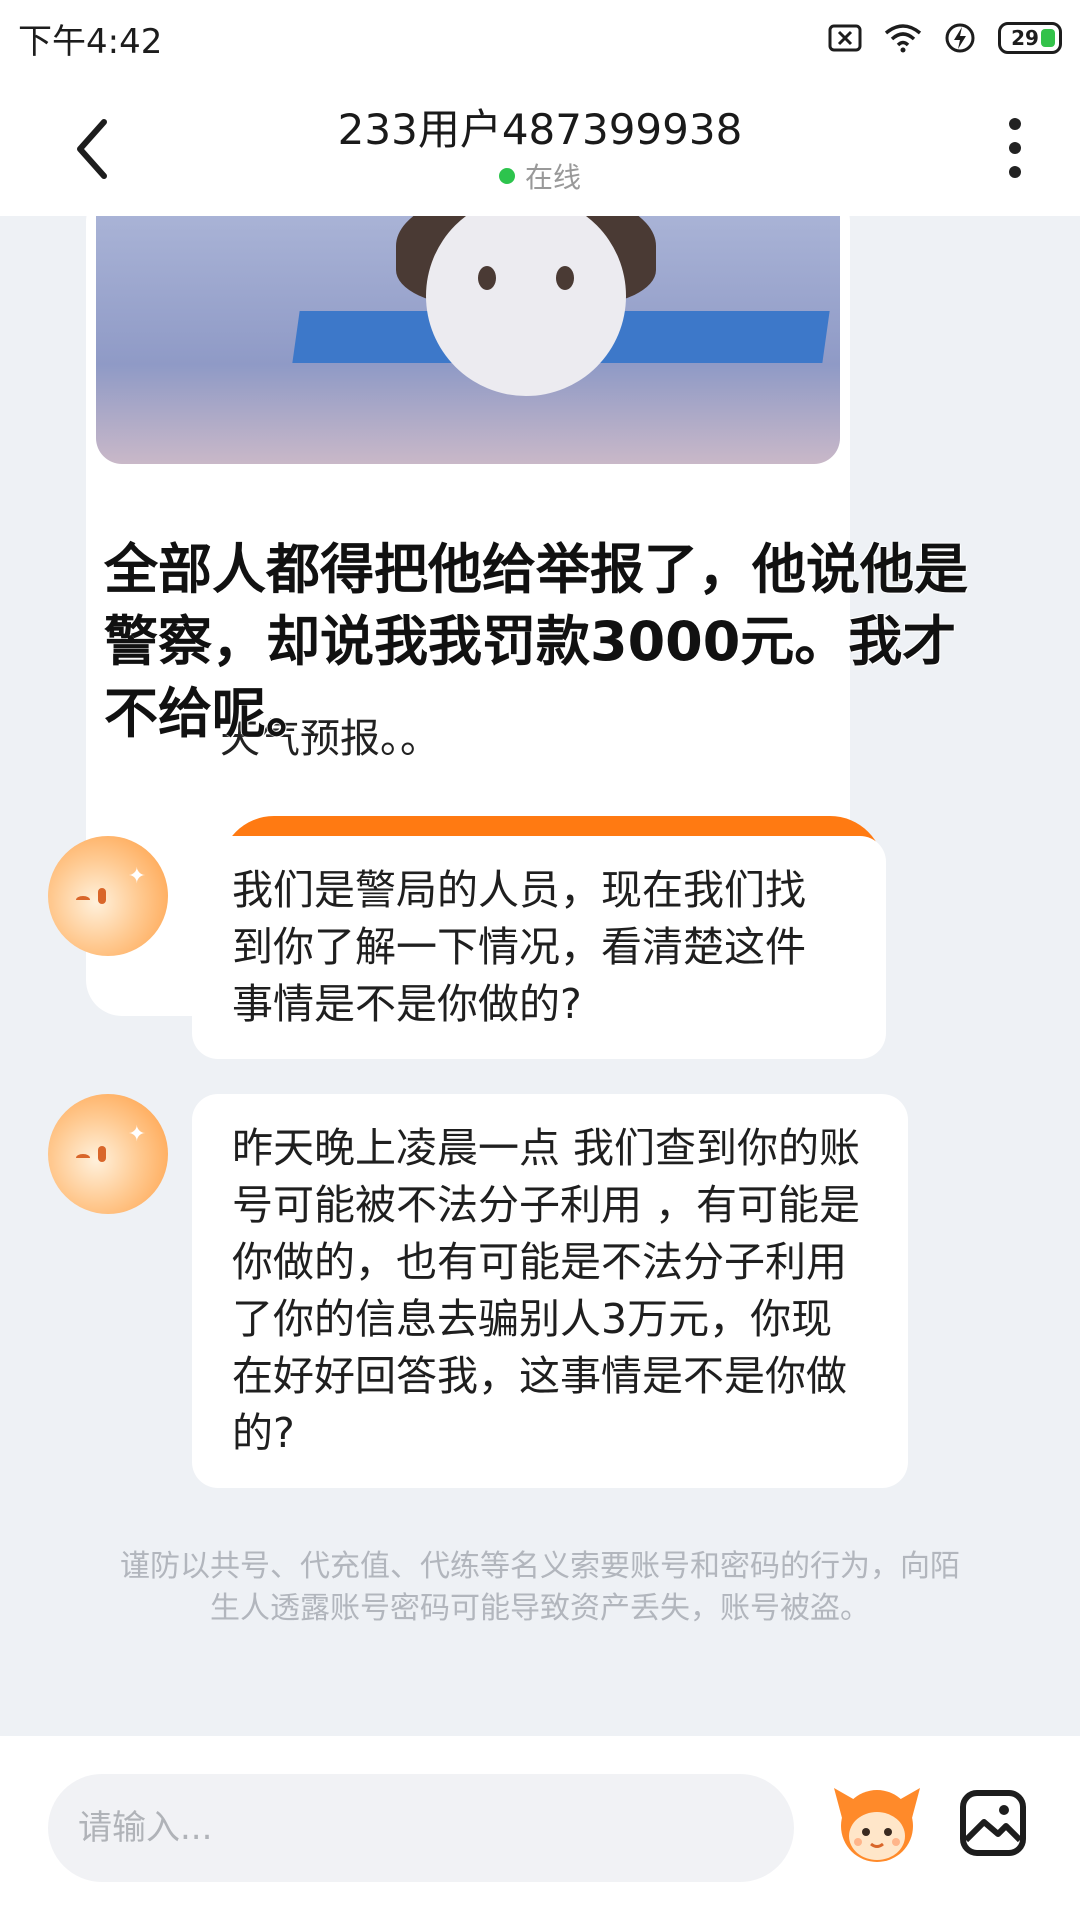 Image resolution: width=1080 pixels, height=1920 pixels. What do you see at coordinates (1048, 38) in the screenshot?
I see `battery-level` at bounding box center [1048, 38].